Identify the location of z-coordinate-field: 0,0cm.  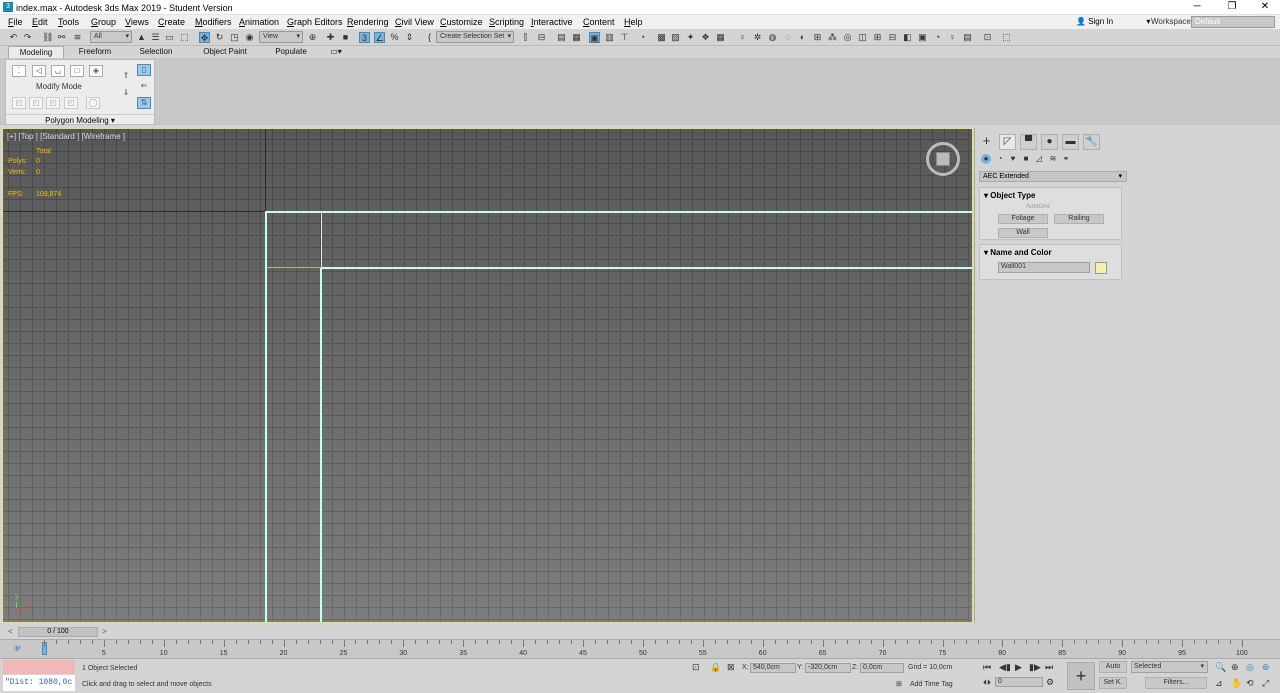
(882, 668).